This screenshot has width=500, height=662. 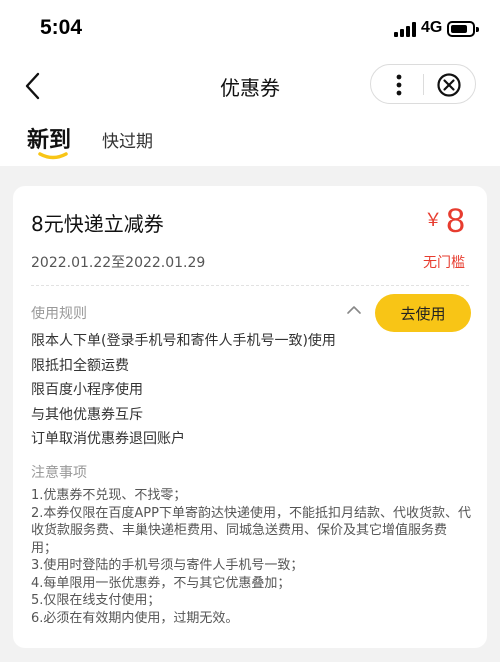 I want to click on battery-icon, so click(x=463, y=29).